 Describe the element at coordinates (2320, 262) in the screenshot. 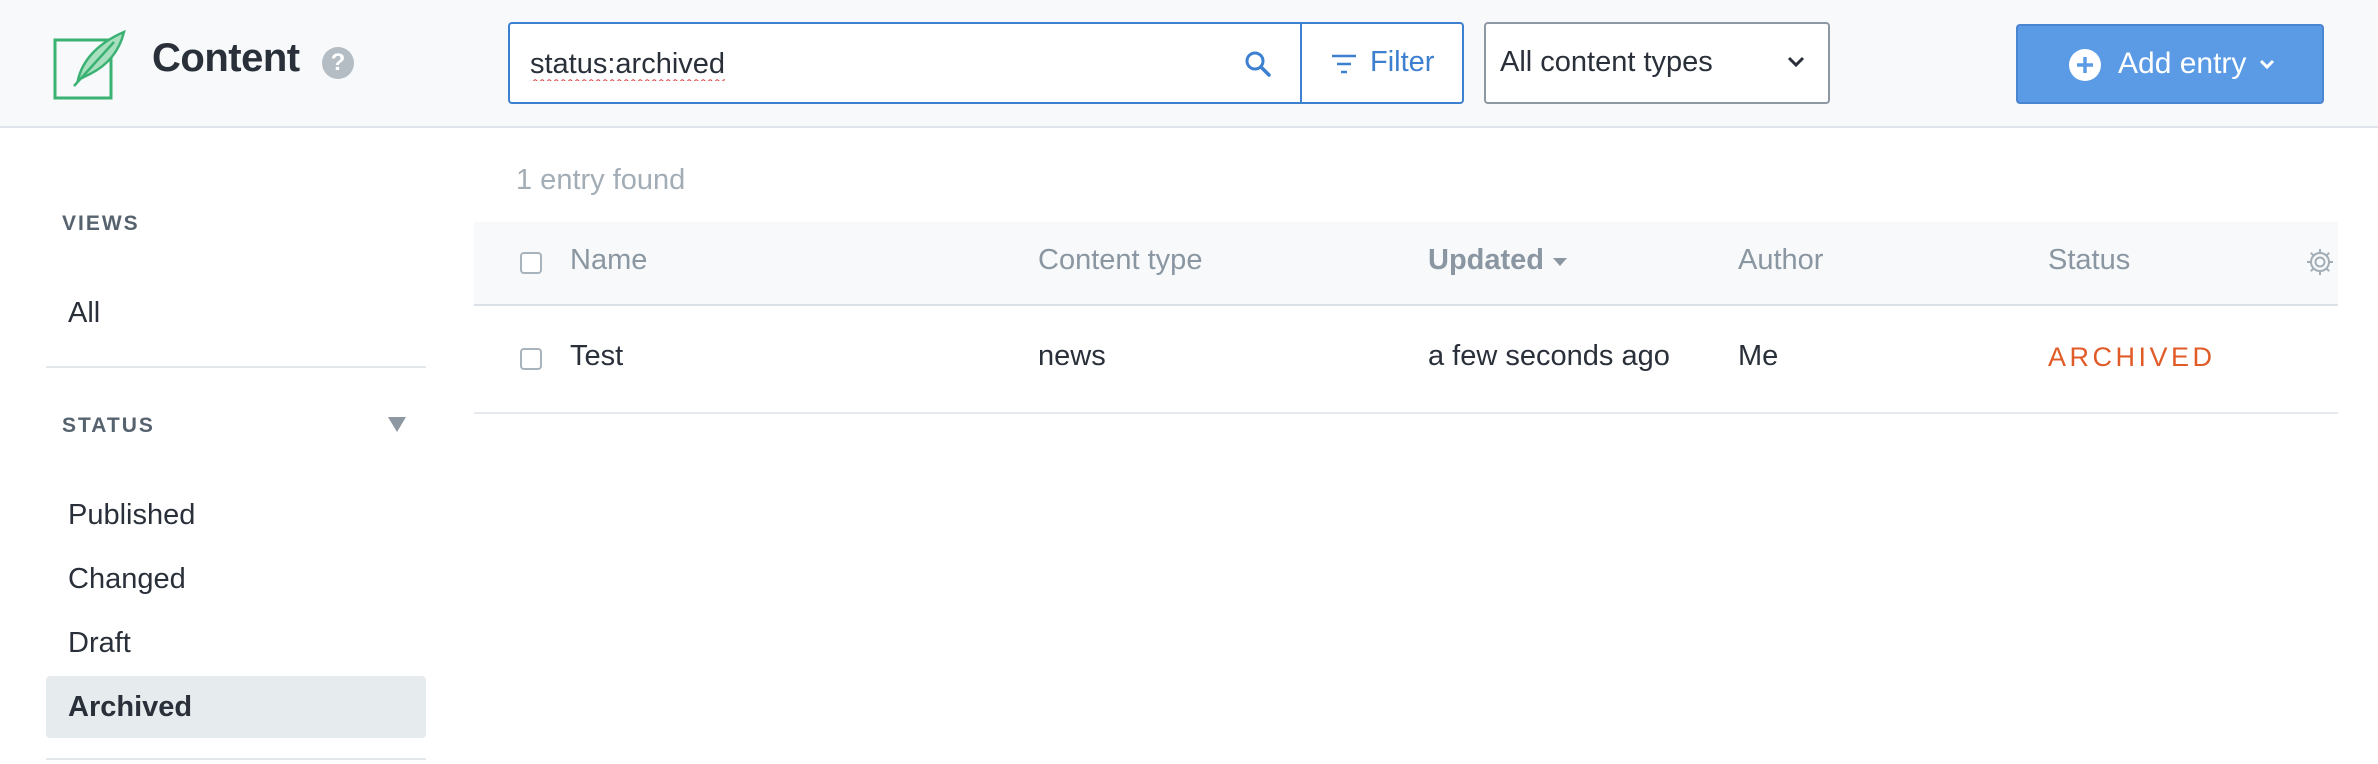

I see `gear-icon` at that location.